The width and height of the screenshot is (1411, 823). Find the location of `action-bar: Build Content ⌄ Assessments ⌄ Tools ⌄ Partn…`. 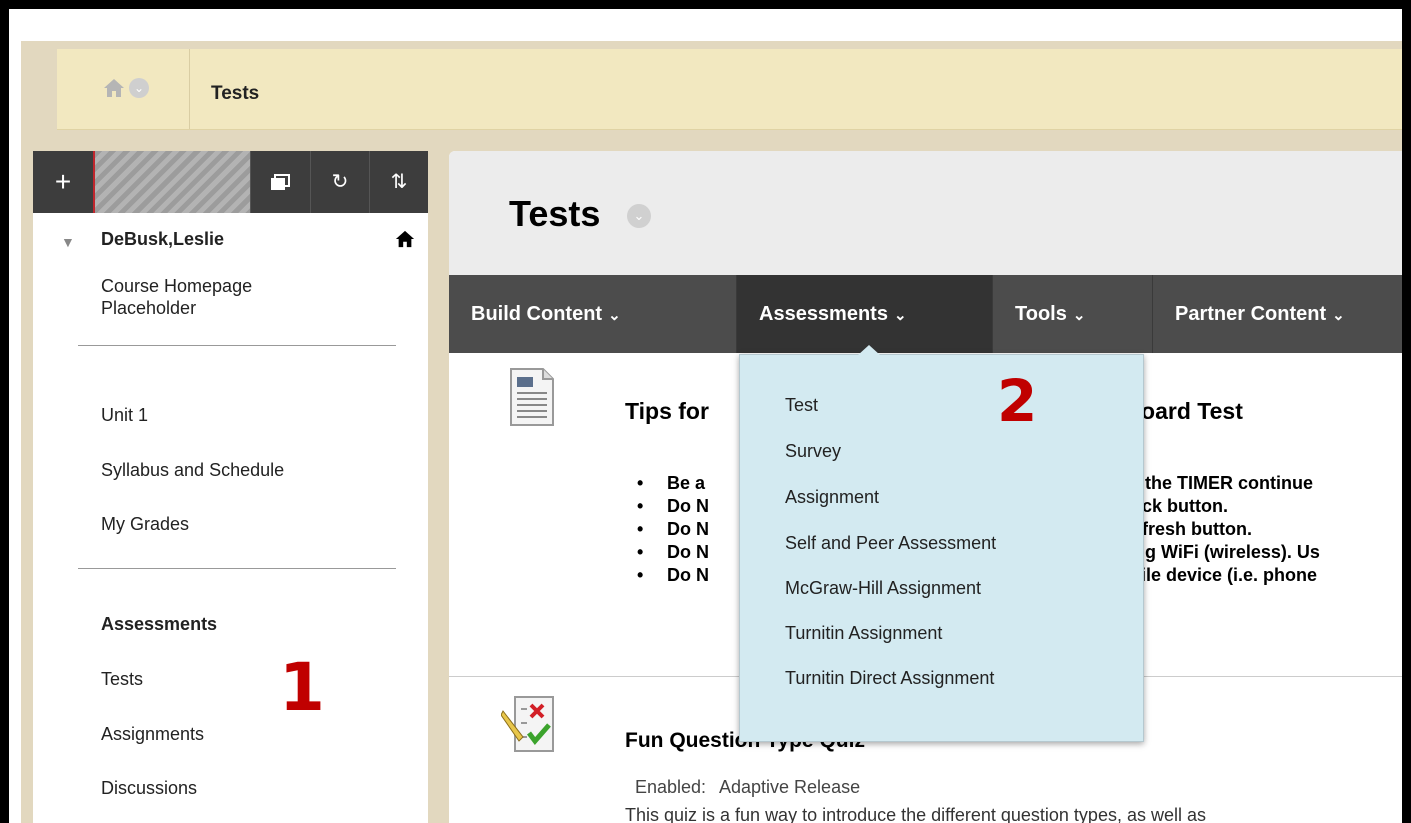

action-bar: Build Content ⌄ Assessments ⌄ Tools ⌄ Partn… is located at coordinates (925, 314).